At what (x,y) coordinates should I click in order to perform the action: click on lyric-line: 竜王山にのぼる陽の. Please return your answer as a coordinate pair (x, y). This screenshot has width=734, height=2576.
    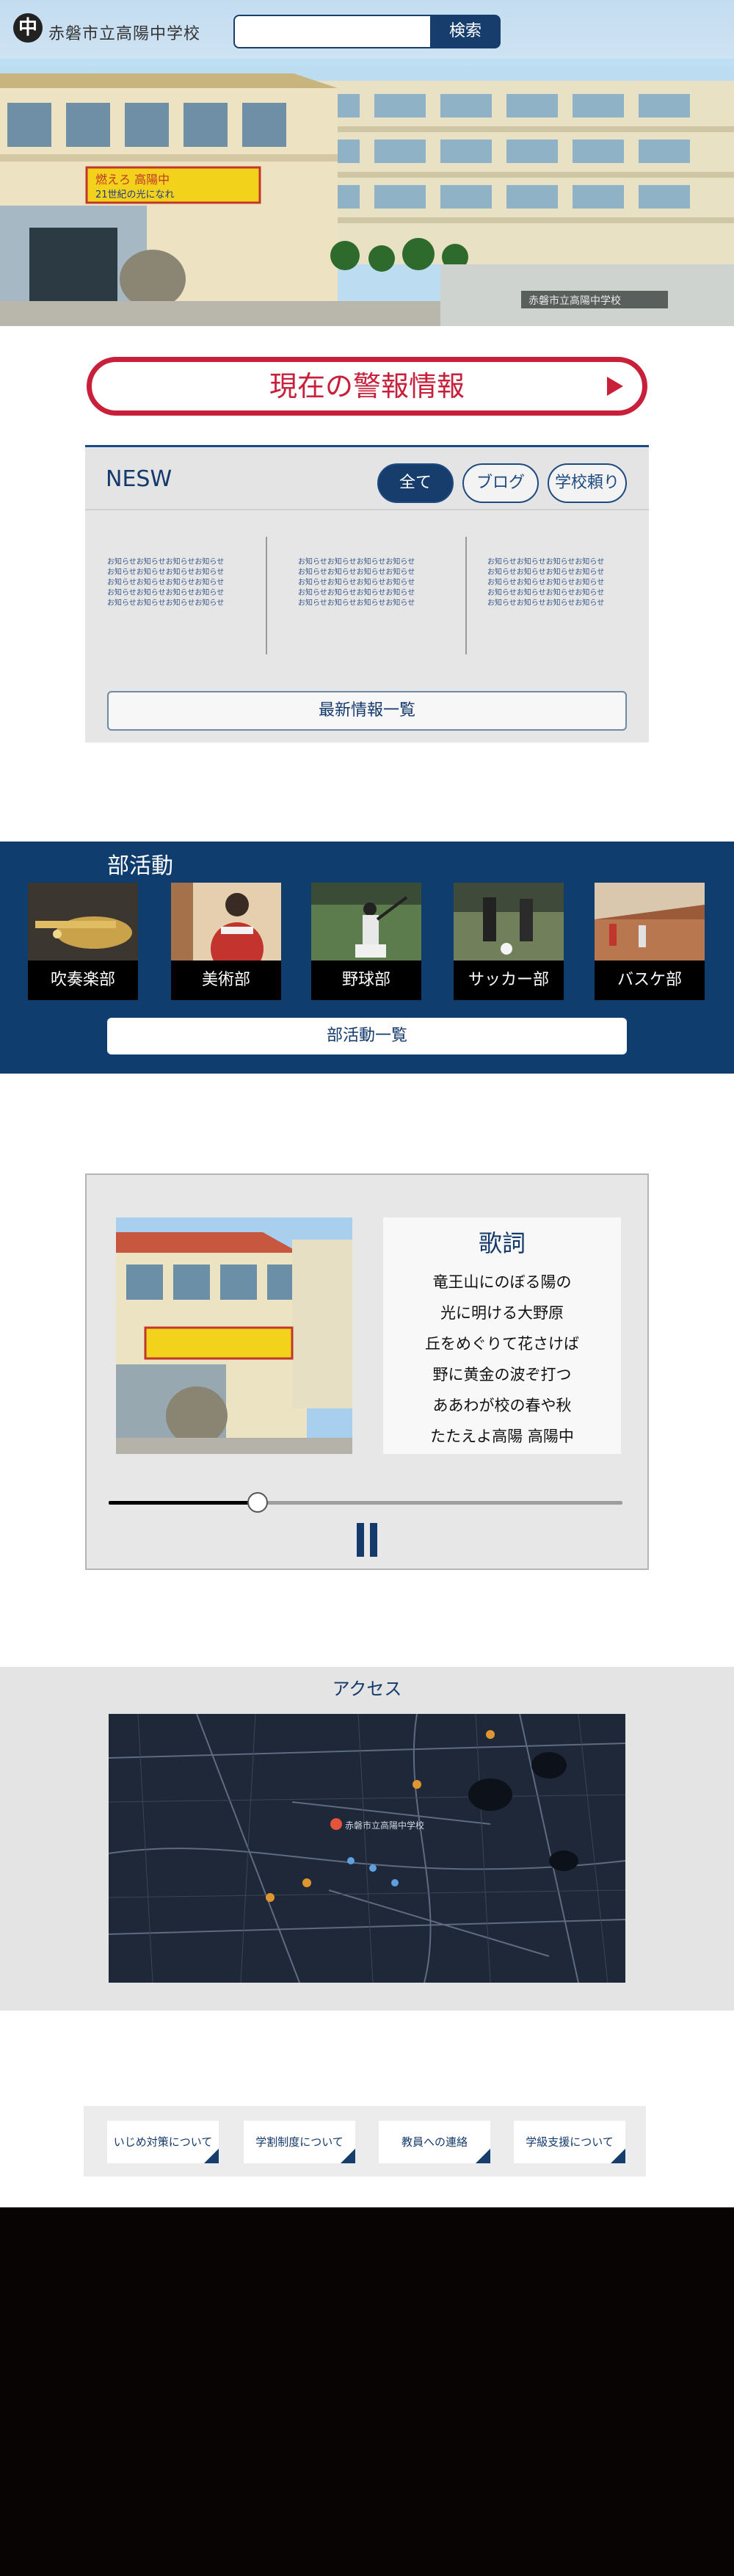
    Looking at the image, I should click on (502, 1282).